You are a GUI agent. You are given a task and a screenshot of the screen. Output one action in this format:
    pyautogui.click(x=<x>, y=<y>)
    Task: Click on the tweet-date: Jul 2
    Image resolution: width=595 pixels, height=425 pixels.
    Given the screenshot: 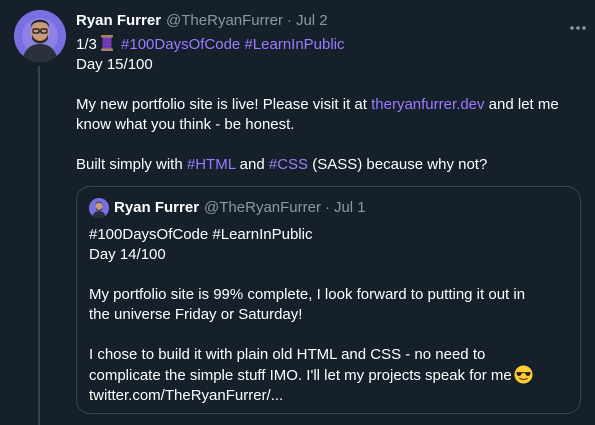 What is the action you would take?
    pyautogui.click(x=312, y=21)
    